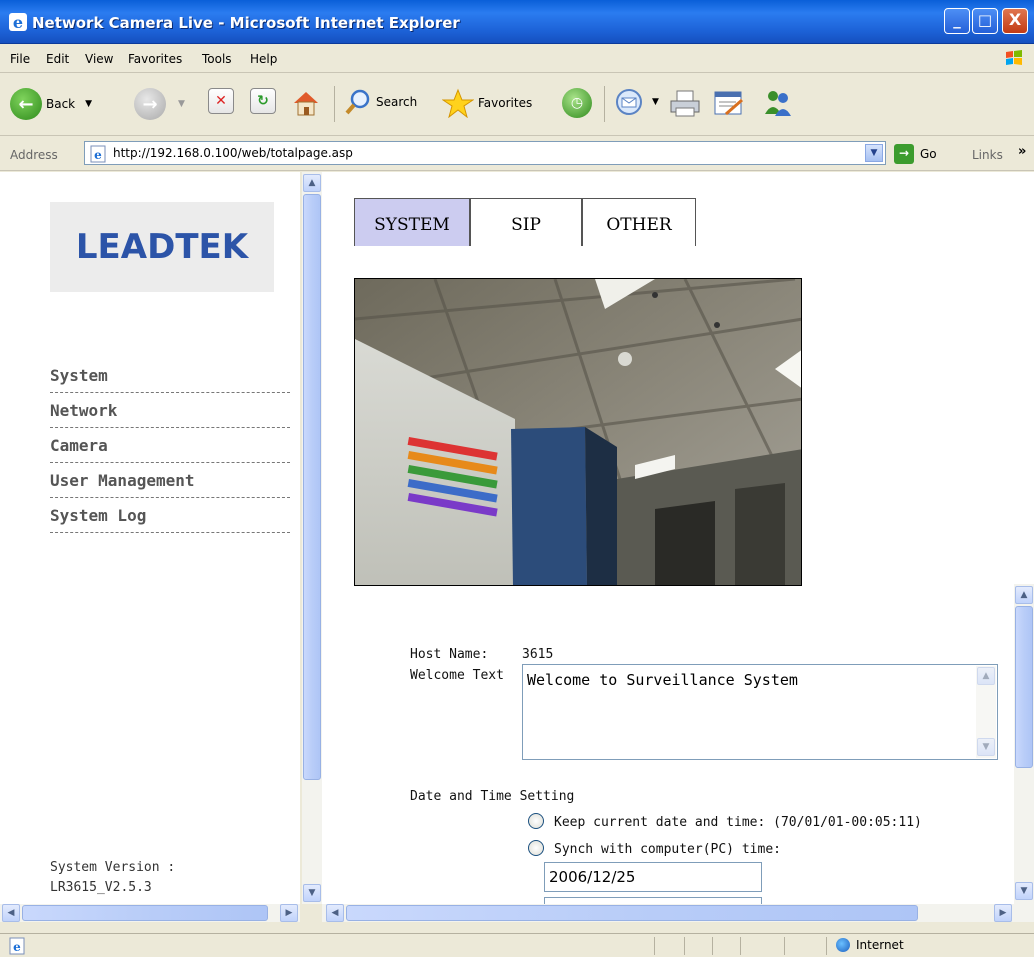 This screenshot has width=1034, height=957. Describe the element at coordinates (985, 21) in the screenshot. I see `maximize-button: □` at that location.